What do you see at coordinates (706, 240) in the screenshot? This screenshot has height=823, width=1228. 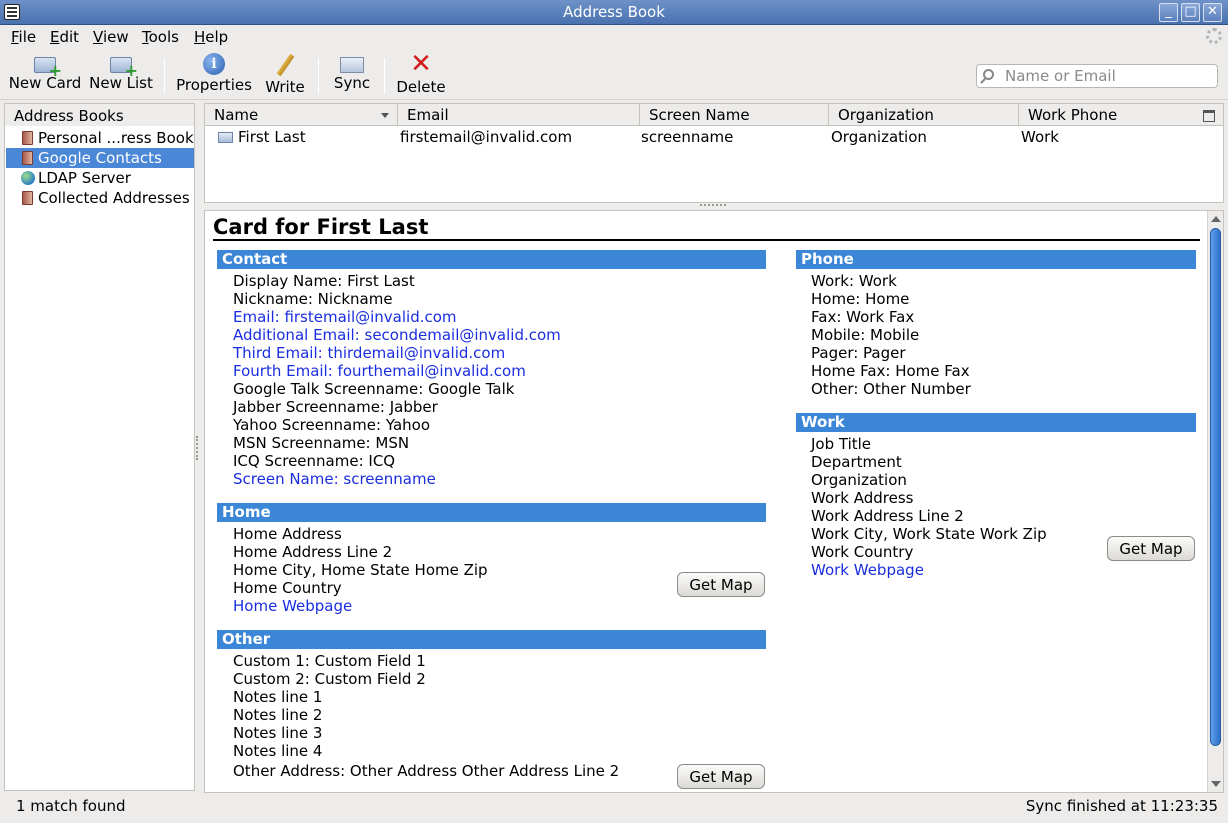 I see `title-divider` at bounding box center [706, 240].